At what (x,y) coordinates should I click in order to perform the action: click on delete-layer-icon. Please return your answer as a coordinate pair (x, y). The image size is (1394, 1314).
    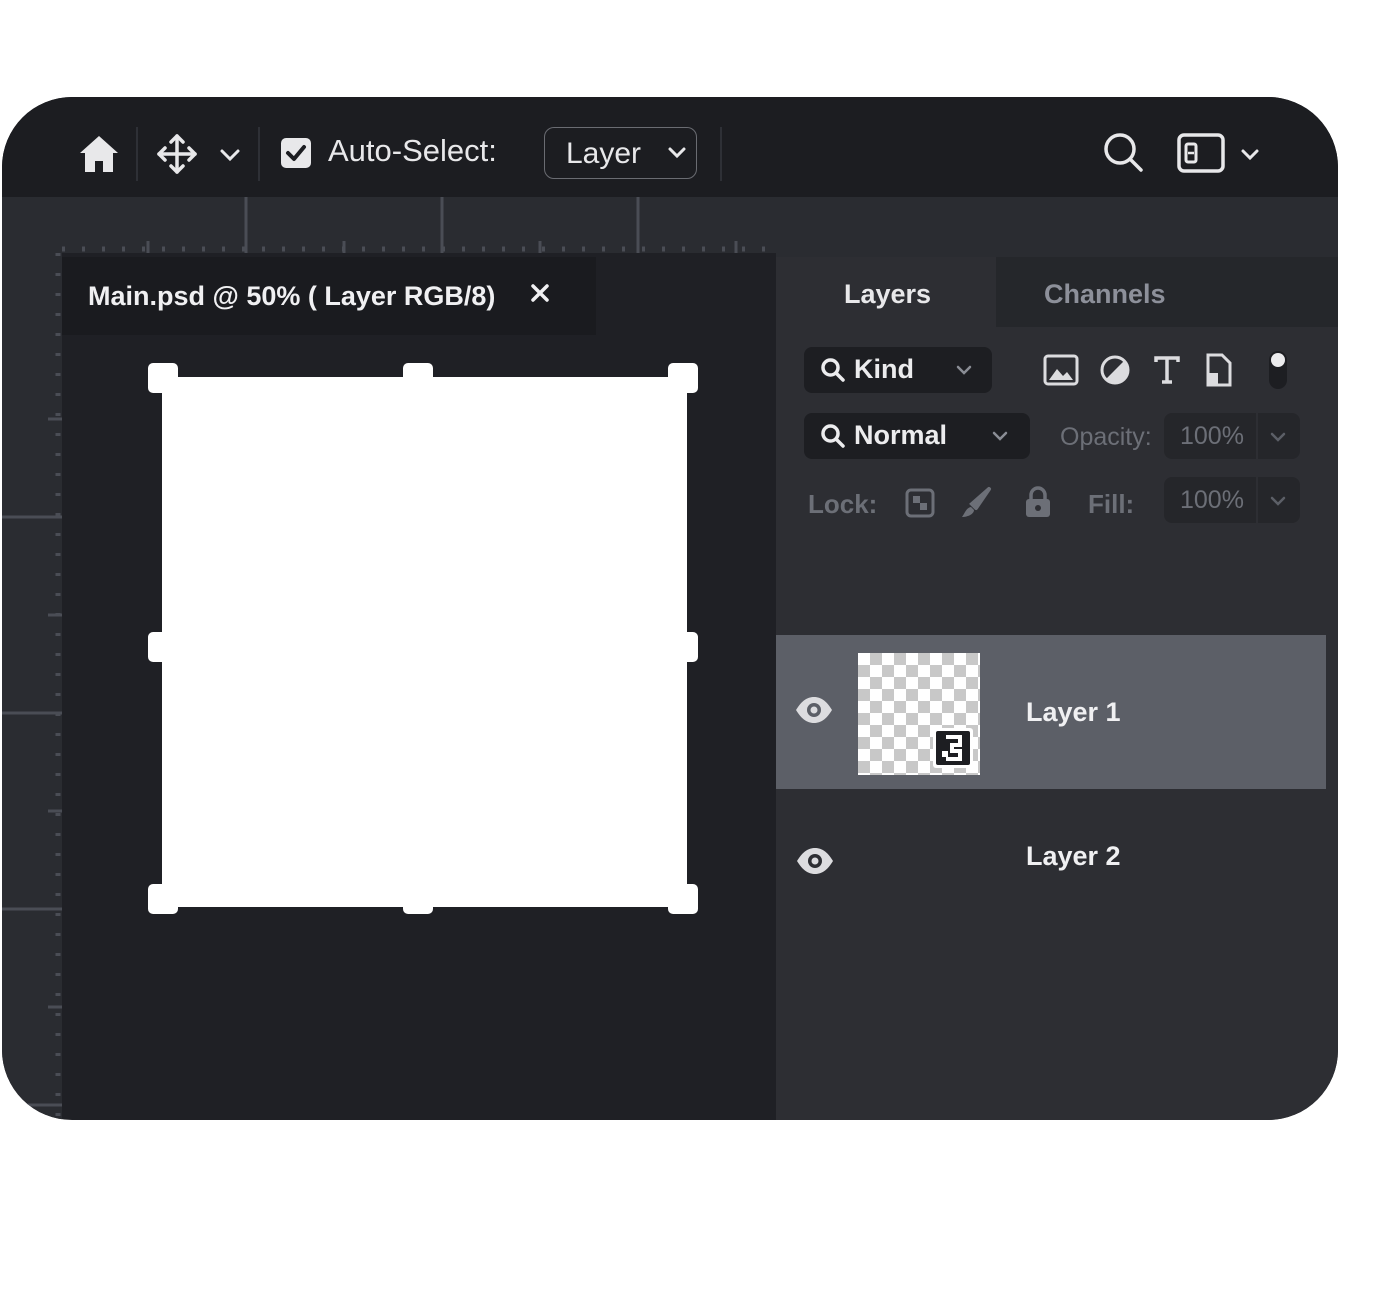
    Looking at the image, I should click on (1274, 1118).